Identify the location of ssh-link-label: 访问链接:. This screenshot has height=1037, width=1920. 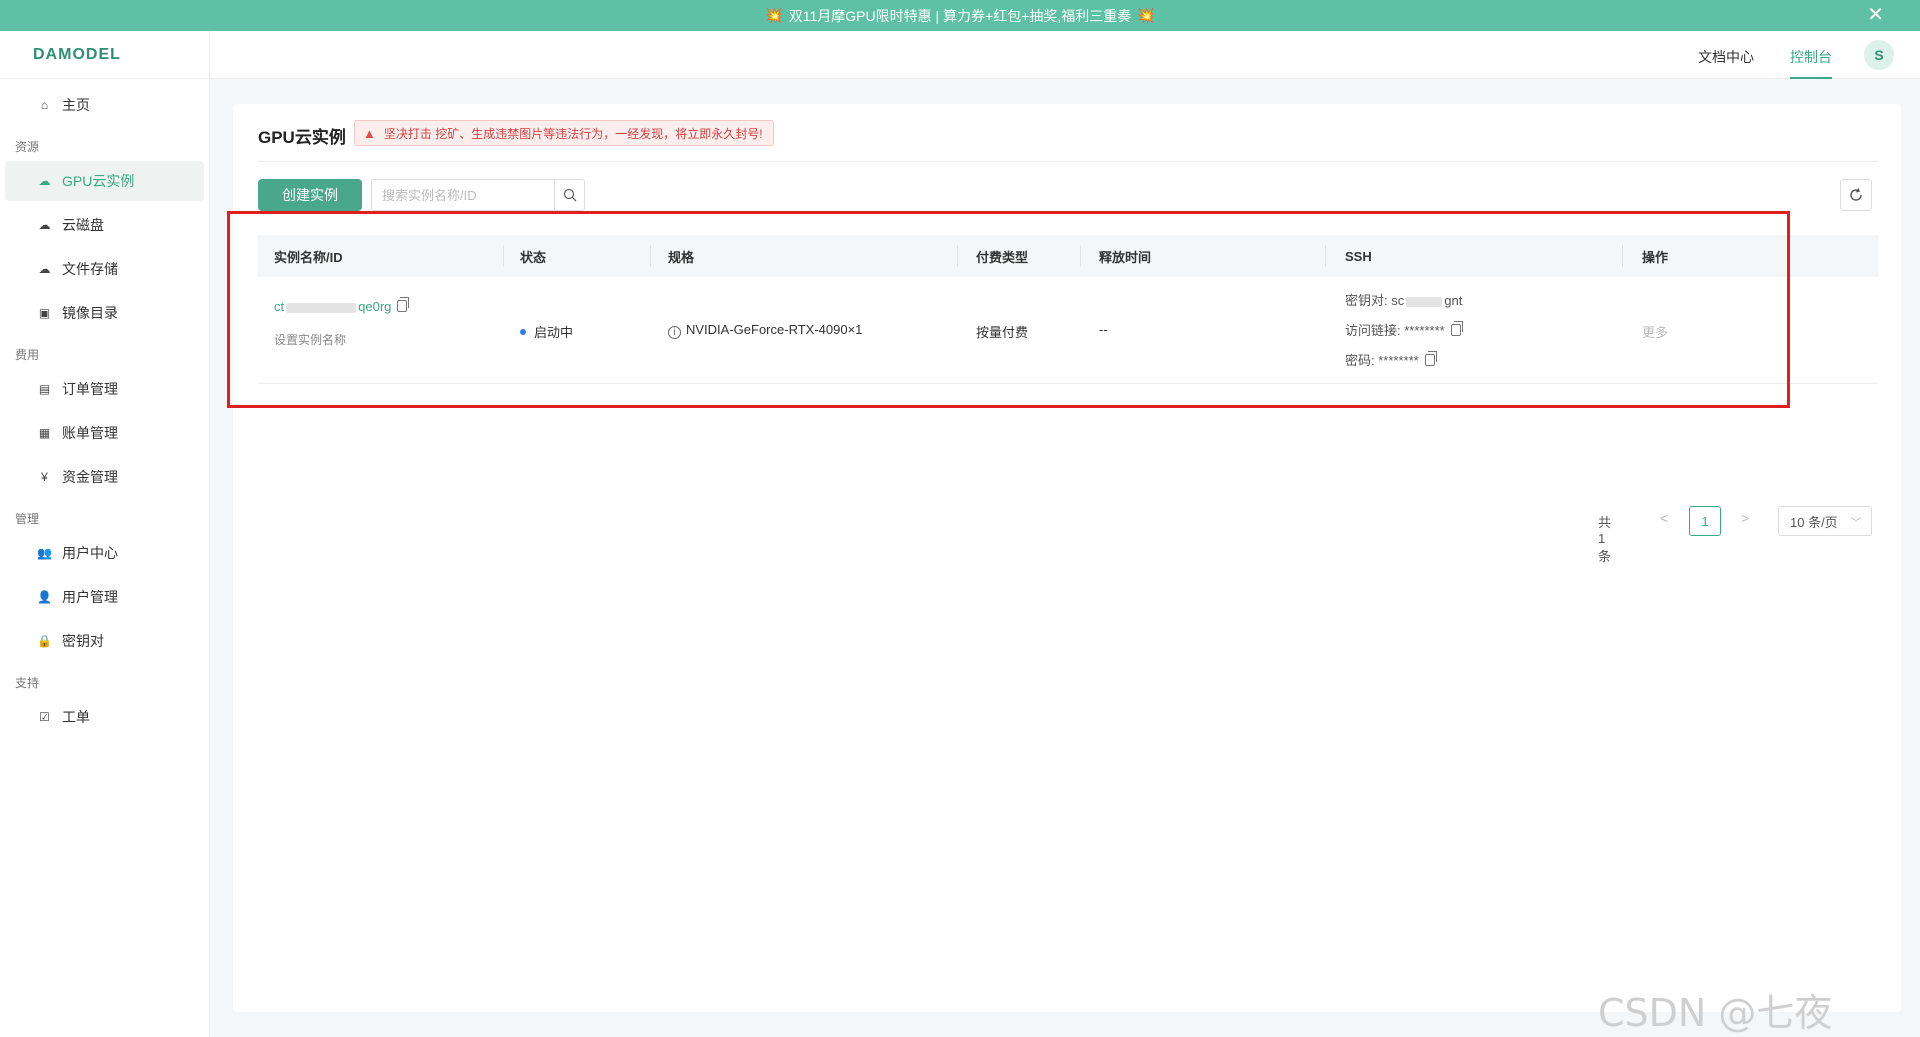
(1373, 330).